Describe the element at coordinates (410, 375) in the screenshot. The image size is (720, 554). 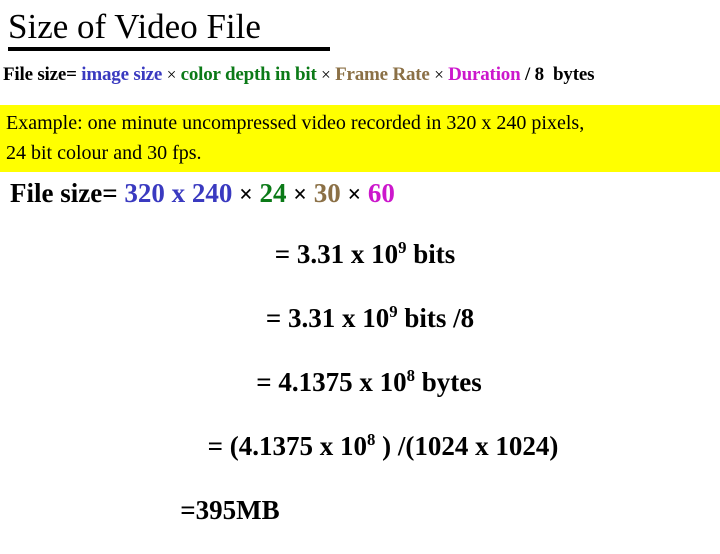
I see `result-exponent: 8` at that location.